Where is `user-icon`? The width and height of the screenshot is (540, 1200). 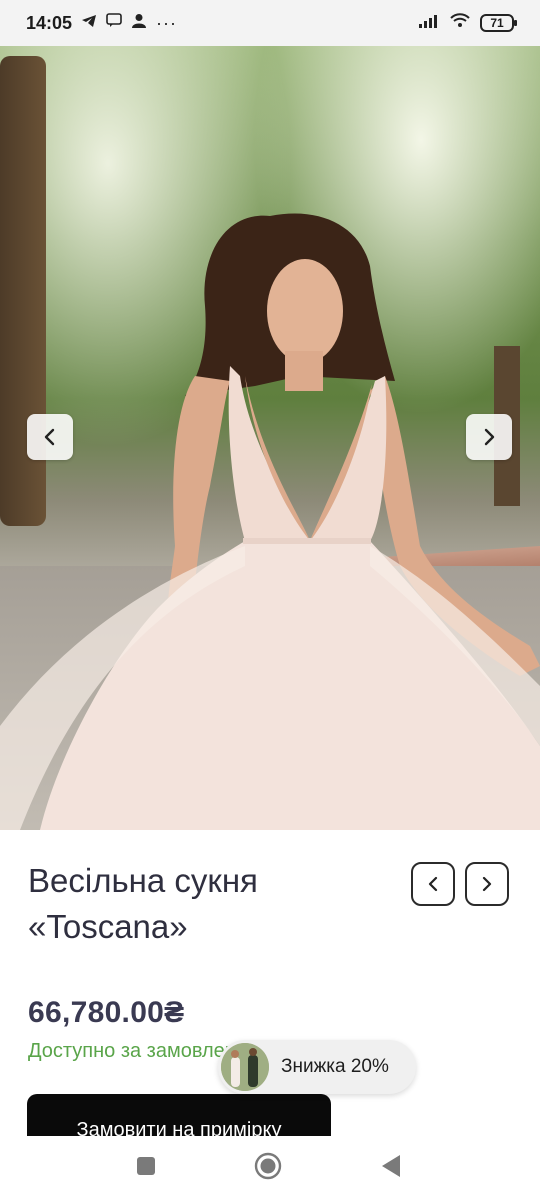
user-icon is located at coordinates (139, 23).